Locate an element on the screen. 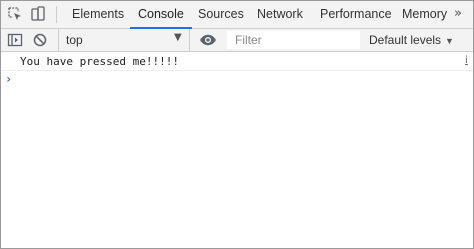 The width and height of the screenshot is (474, 249). eye-icon is located at coordinates (208, 40).